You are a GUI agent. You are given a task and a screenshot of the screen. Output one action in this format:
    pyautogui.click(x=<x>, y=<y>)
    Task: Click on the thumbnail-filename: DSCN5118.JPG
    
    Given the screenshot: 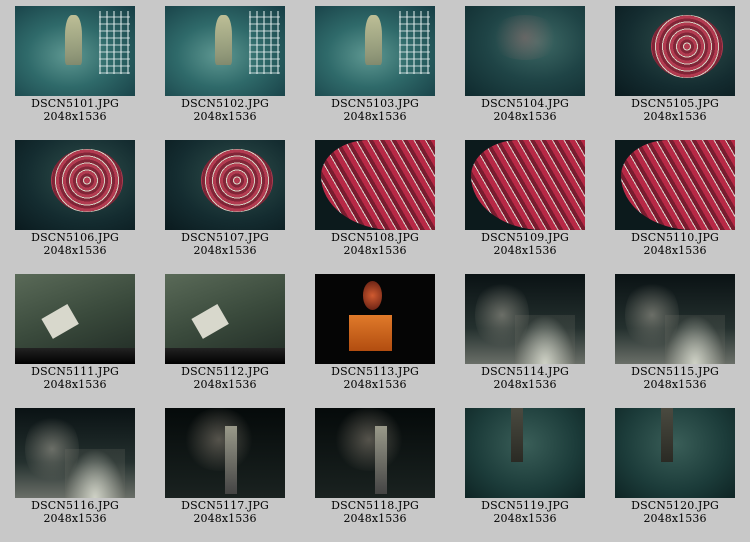 What is the action you would take?
    pyautogui.click(x=375, y=505)
    